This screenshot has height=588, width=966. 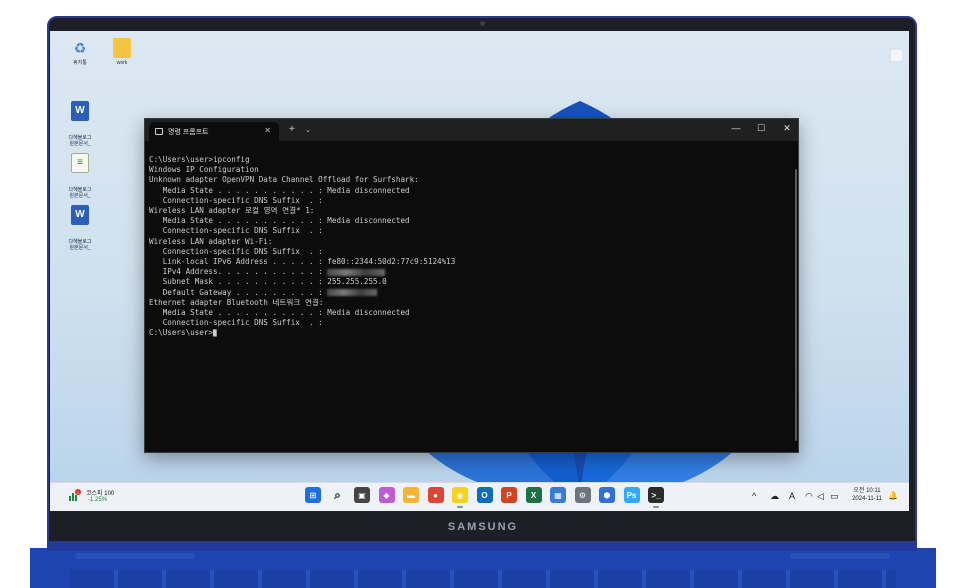 What do you see at coordinates (183, 333) in the screenshot?
I see `console-line: C:\Users\user>█` at bounding box center [183, 333].